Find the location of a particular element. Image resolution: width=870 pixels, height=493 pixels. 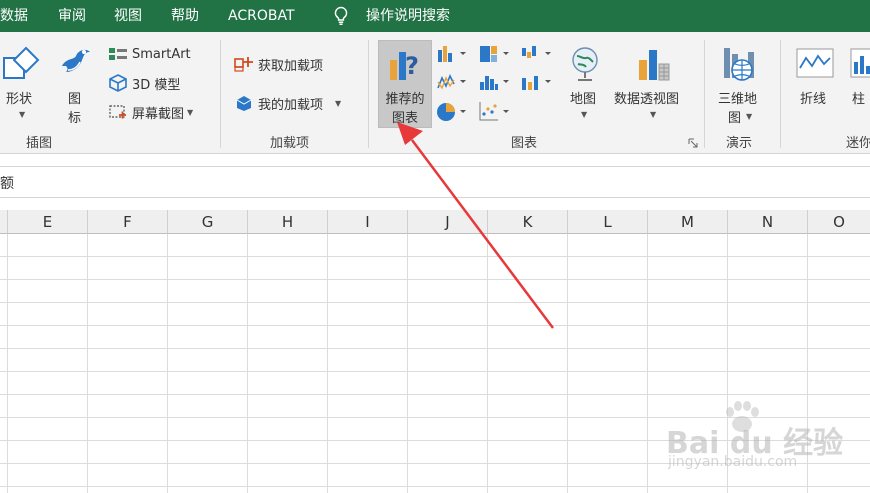

my-addins-dropdown-icon: ▼ is located at coordinates (338, 103).